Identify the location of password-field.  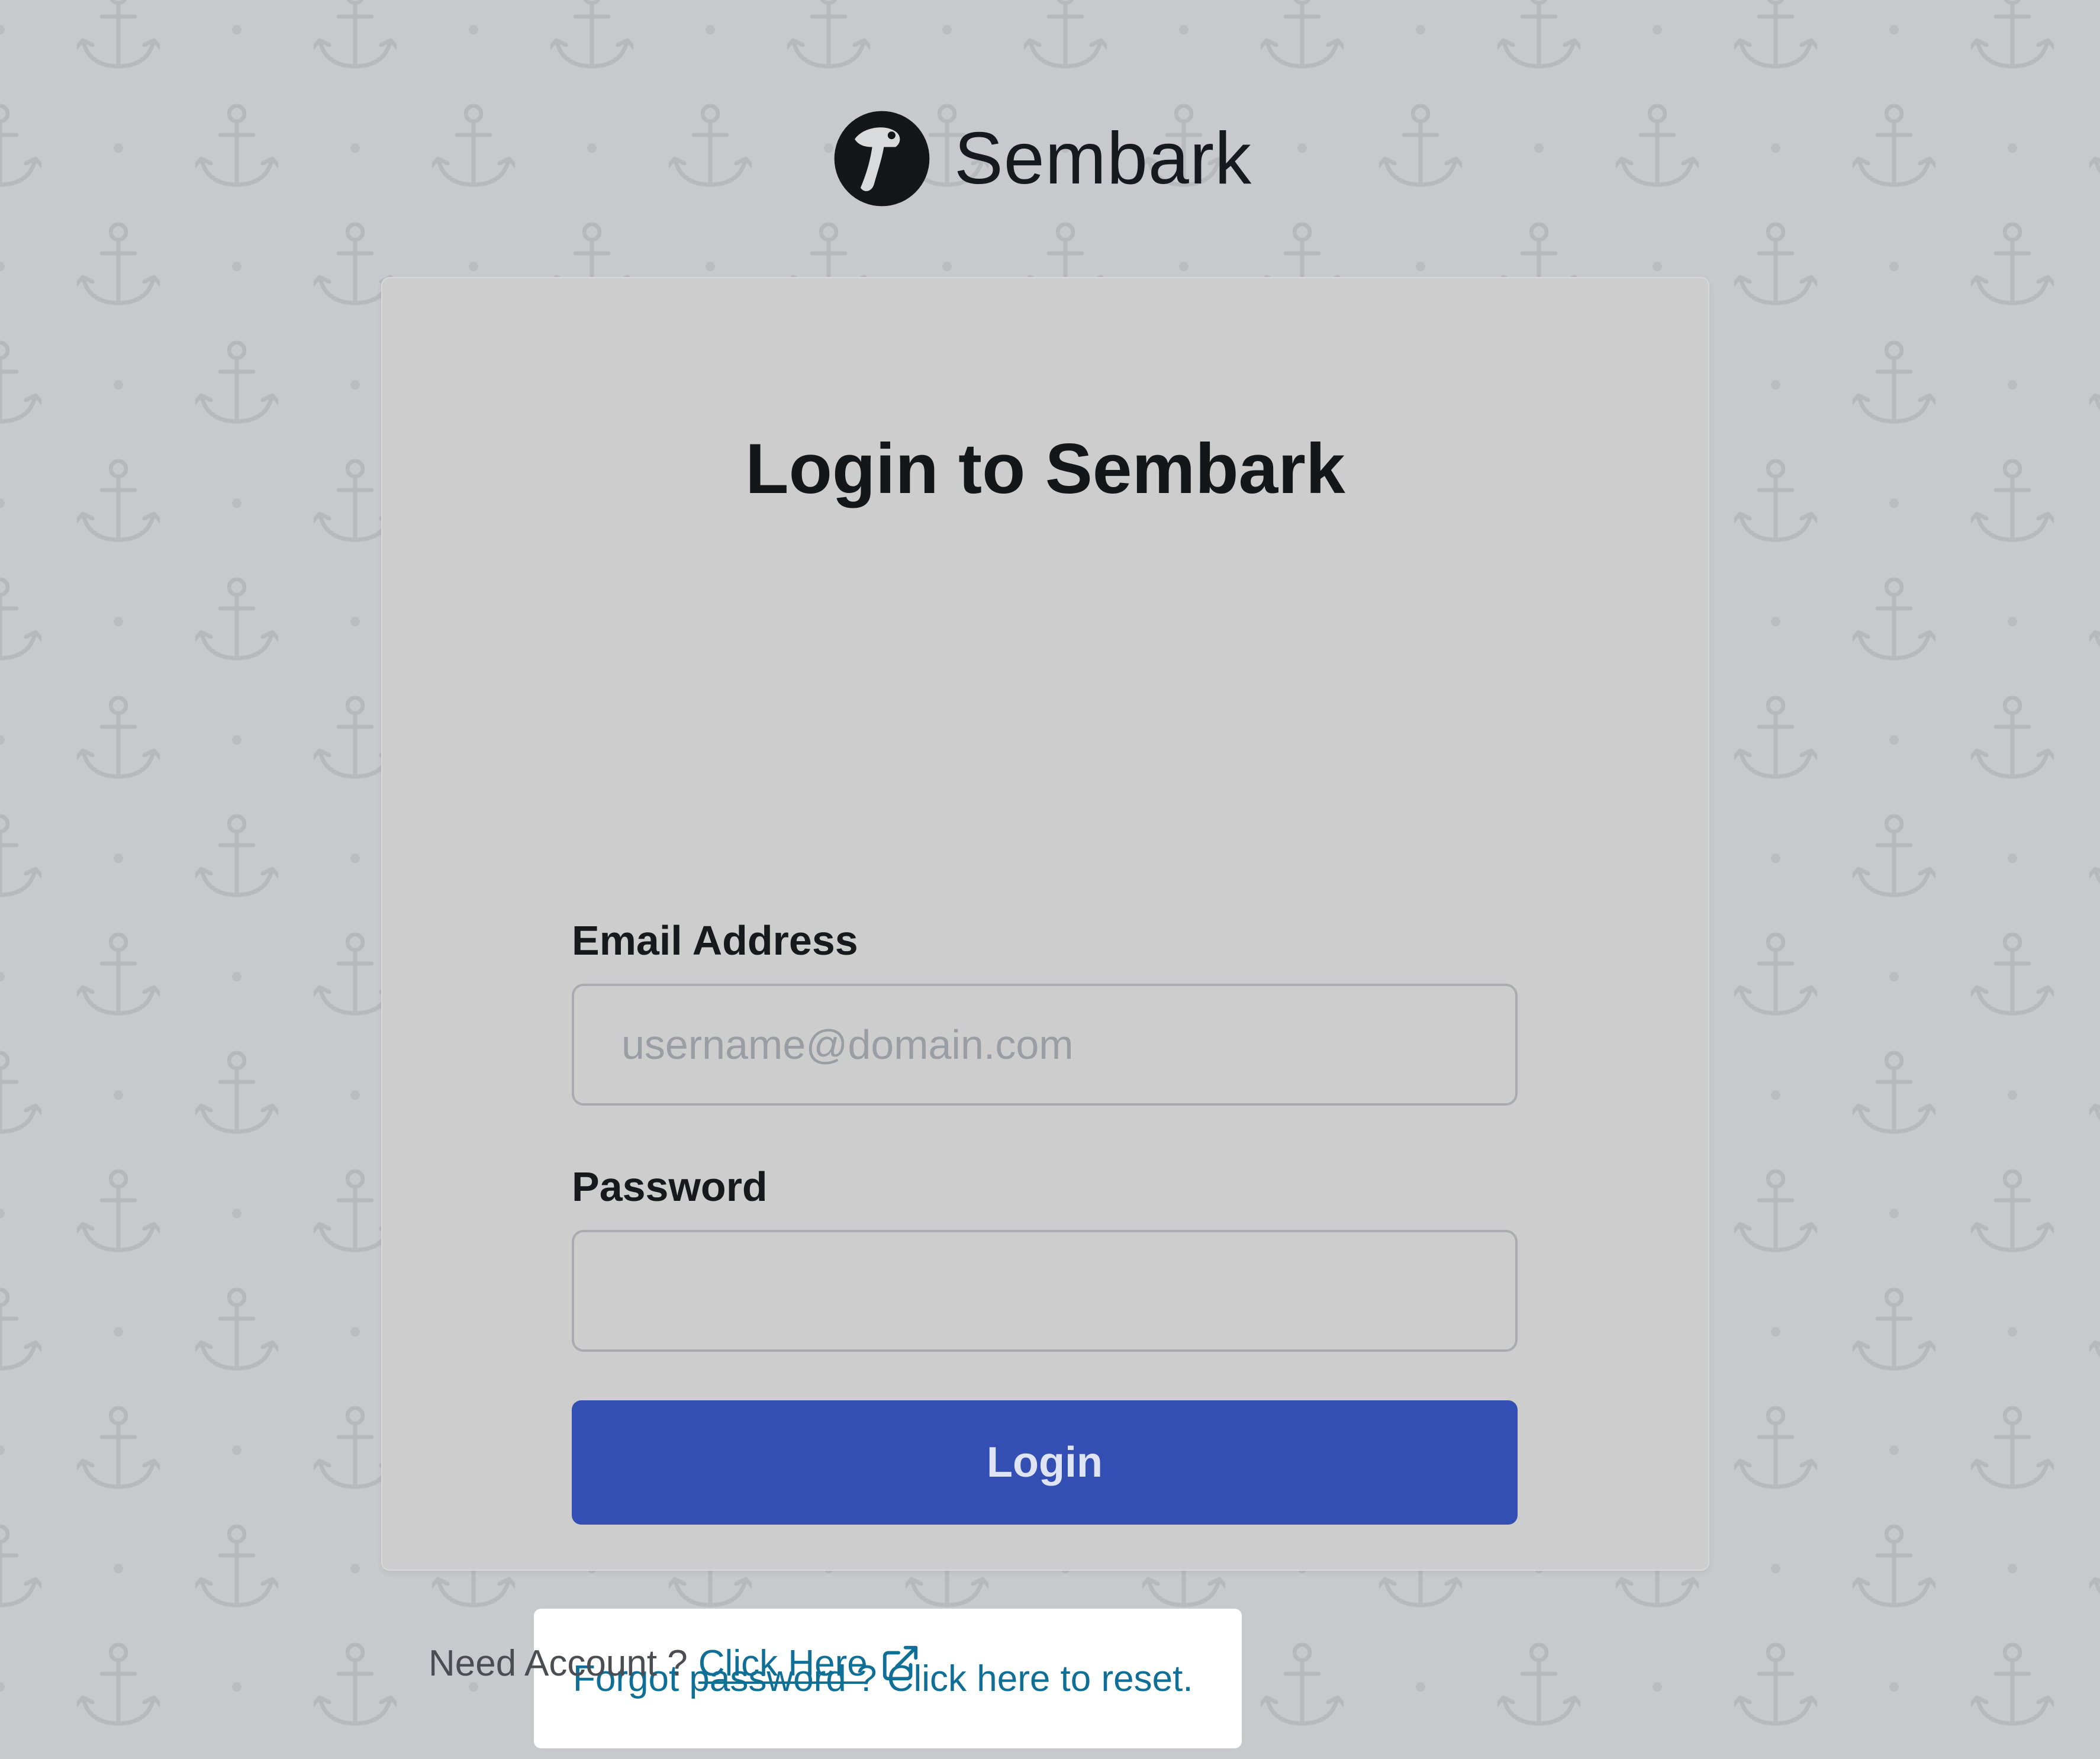
(1045, 1291).